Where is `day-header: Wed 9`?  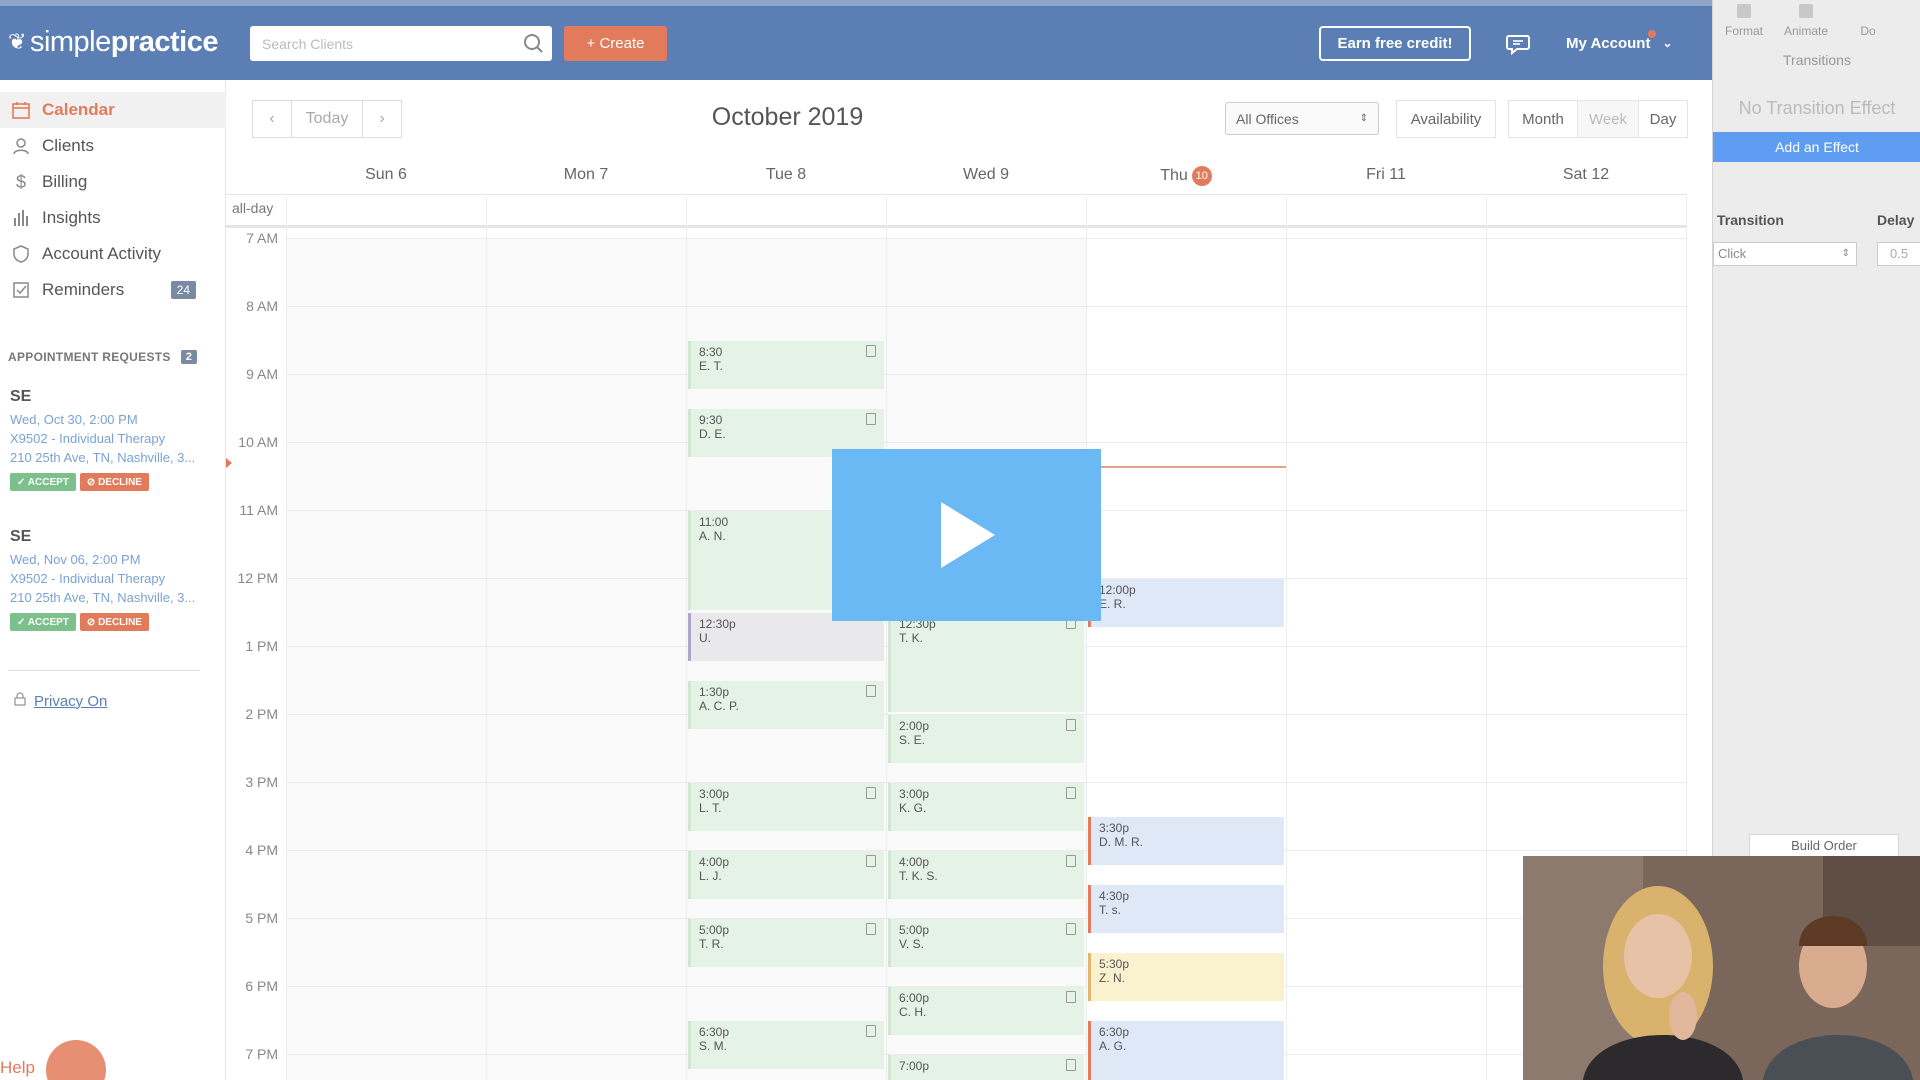 day-header: Wed 9 is located at coordinates (986, 178).